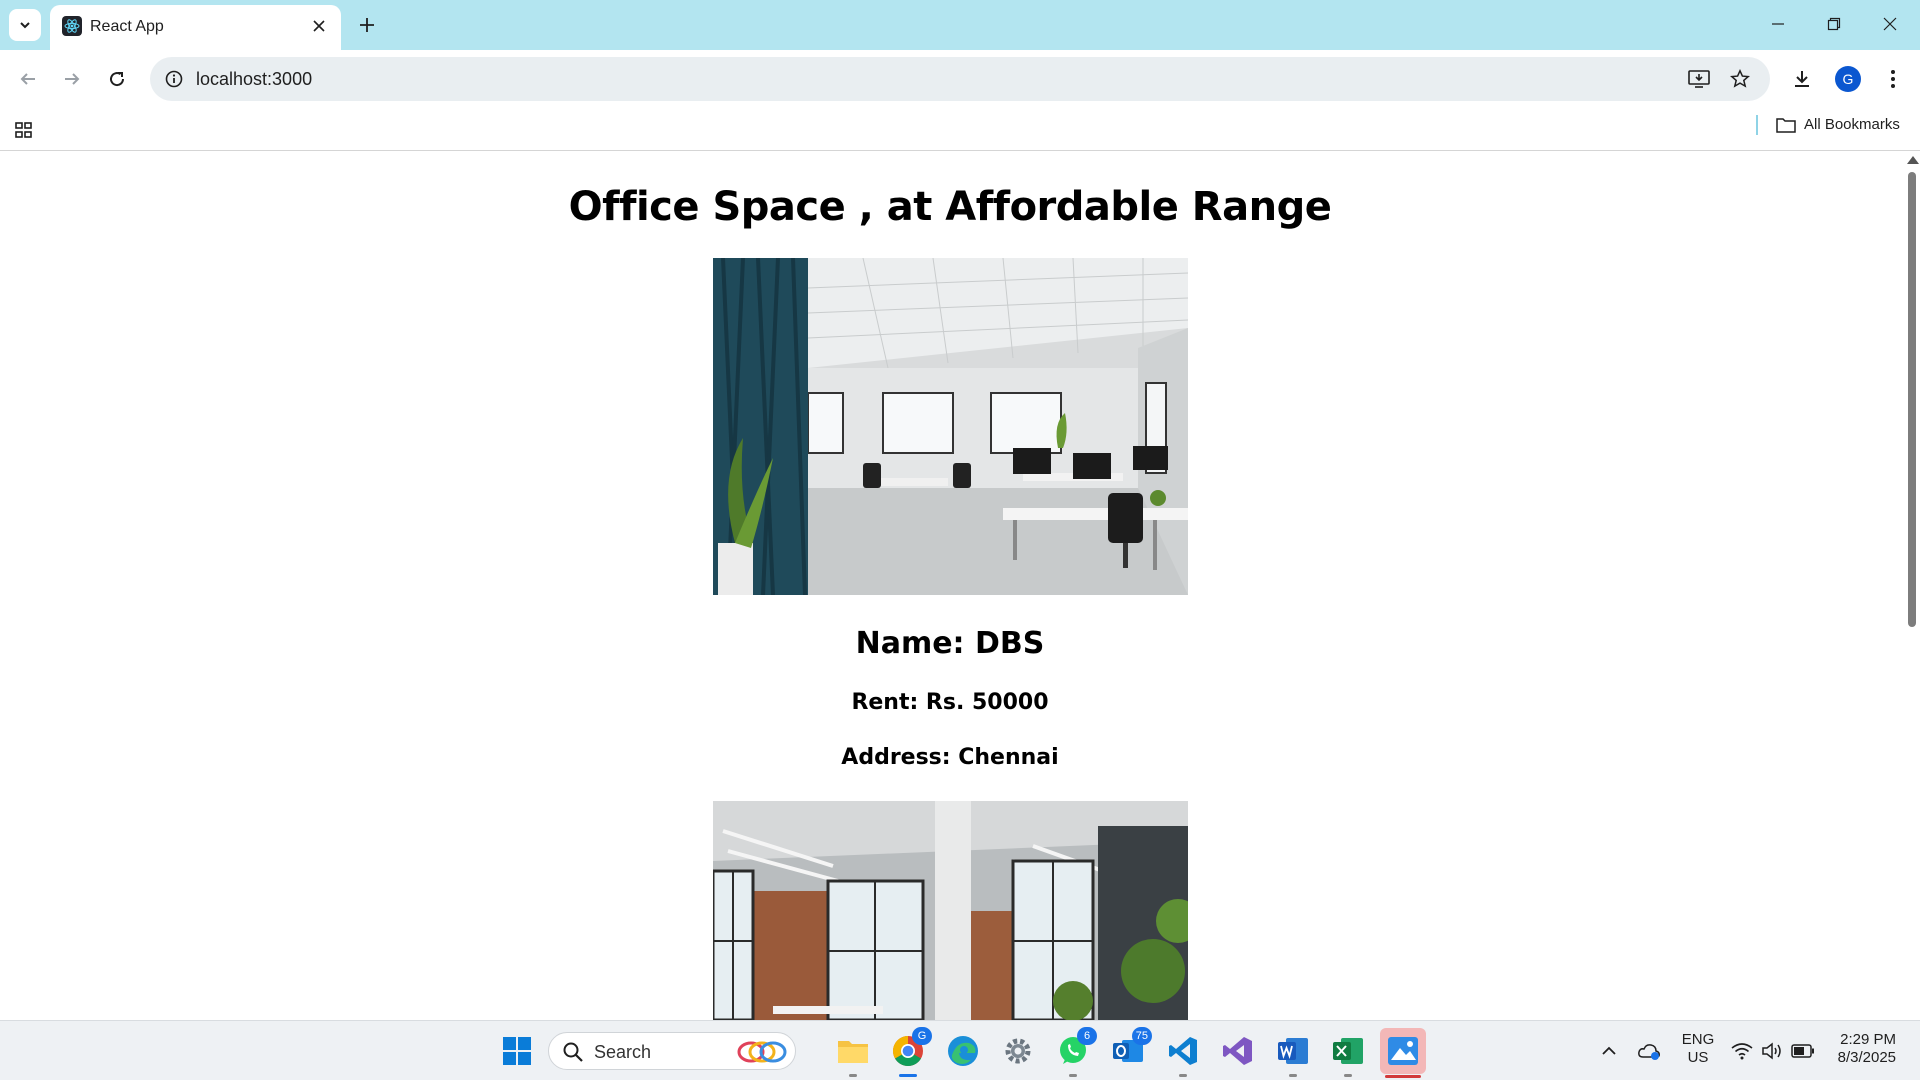 This screenshot has width=1920, height=1080. Describe the element at coordinates (1293, 1051) in the screenshot. I see `word-icon` at that location.